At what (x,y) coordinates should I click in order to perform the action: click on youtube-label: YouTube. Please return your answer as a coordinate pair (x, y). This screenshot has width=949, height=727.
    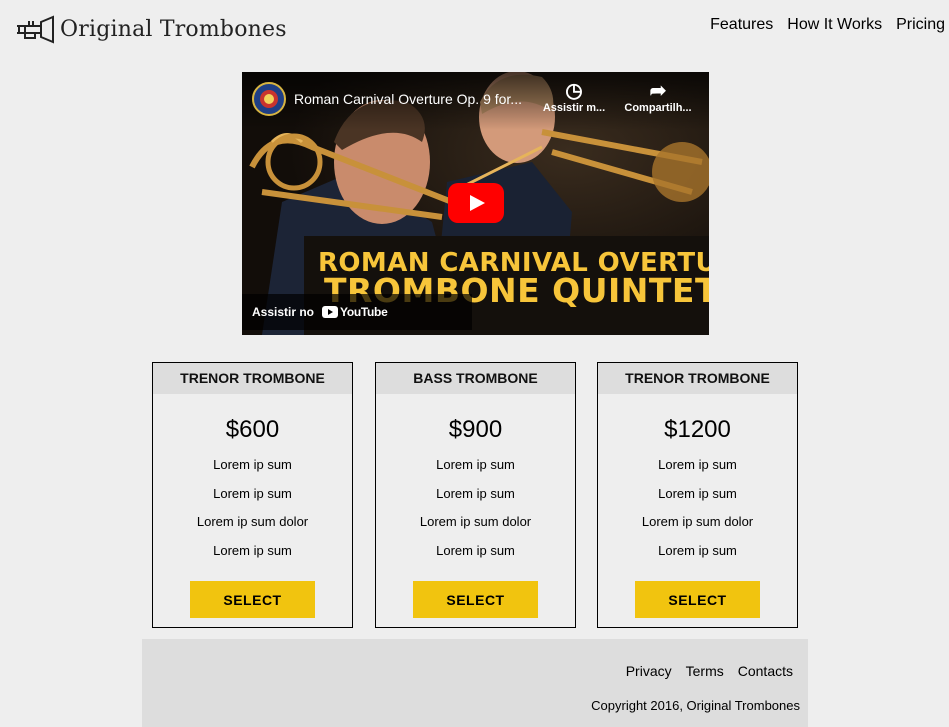
    Looking at the image, I should click on (364, 312).